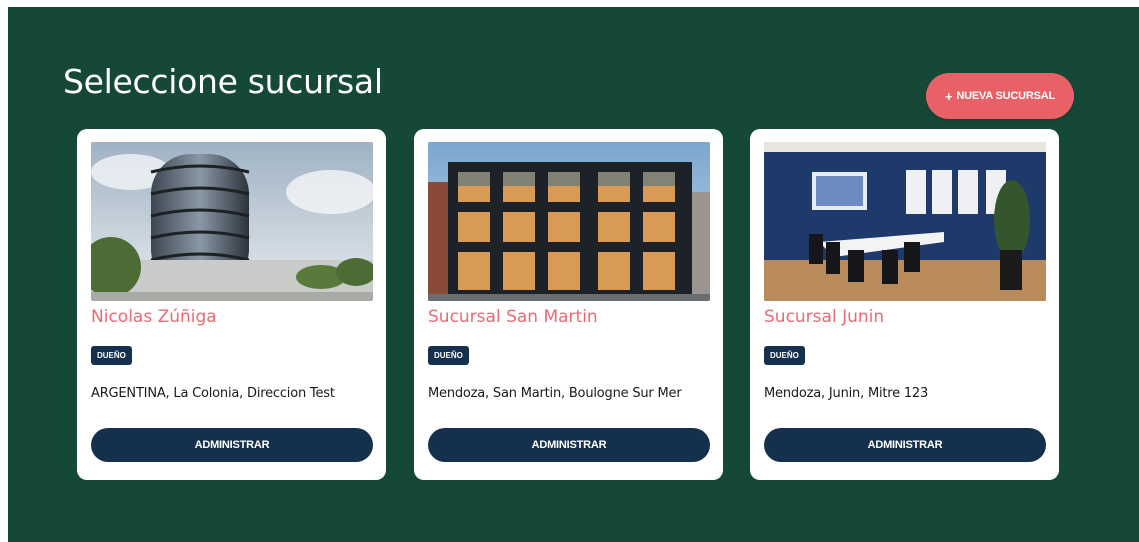  What do you see at coordinates (846, 393) in the screenshot?
I see `branch-address: Mendoza, Junin, Mitre 123` at bounding box center [846, 393].